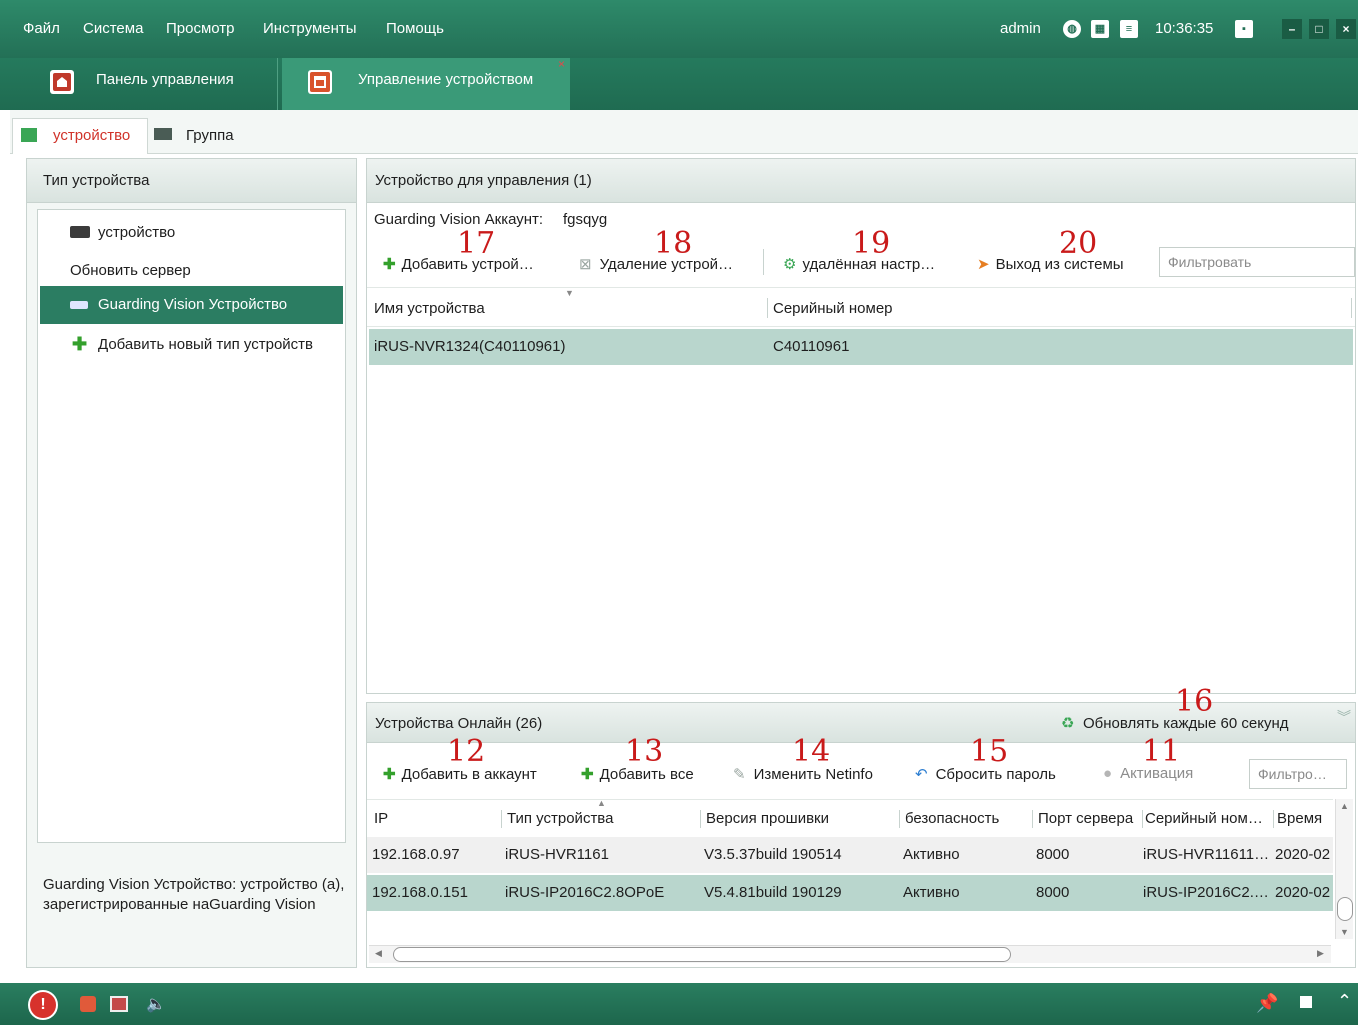 This screenshot has width=1358, height=1025. Describe the element at coordinates (476, 243) in the screenshot. I see `annotation-17: 17` at that location.